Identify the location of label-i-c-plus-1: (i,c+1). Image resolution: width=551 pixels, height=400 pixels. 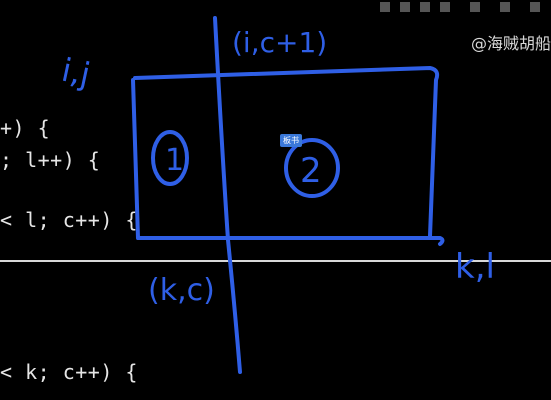
(279, 42).